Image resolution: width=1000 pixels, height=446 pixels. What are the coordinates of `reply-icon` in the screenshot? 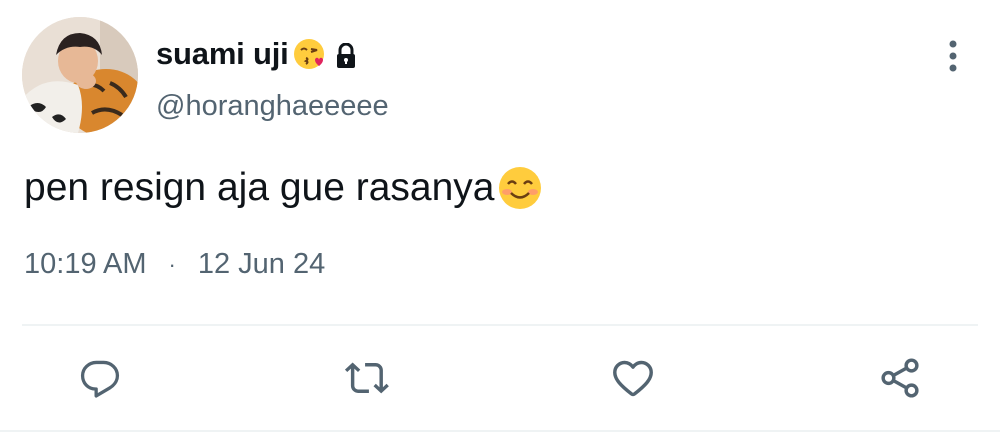 It's located at (100, 379).